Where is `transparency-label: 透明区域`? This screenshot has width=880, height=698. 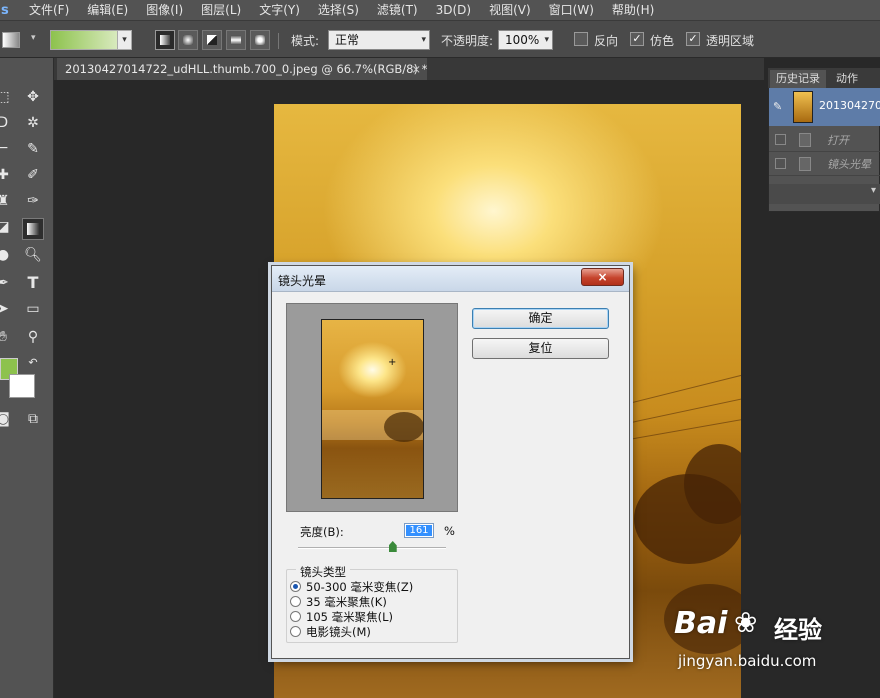
transparency-label: 透明区域 is located at coordinates (730, 41).